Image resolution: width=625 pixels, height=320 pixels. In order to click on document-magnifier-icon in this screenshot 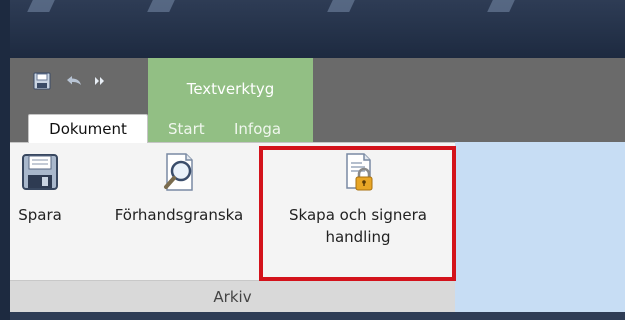, I will do `click(179, 174)`.